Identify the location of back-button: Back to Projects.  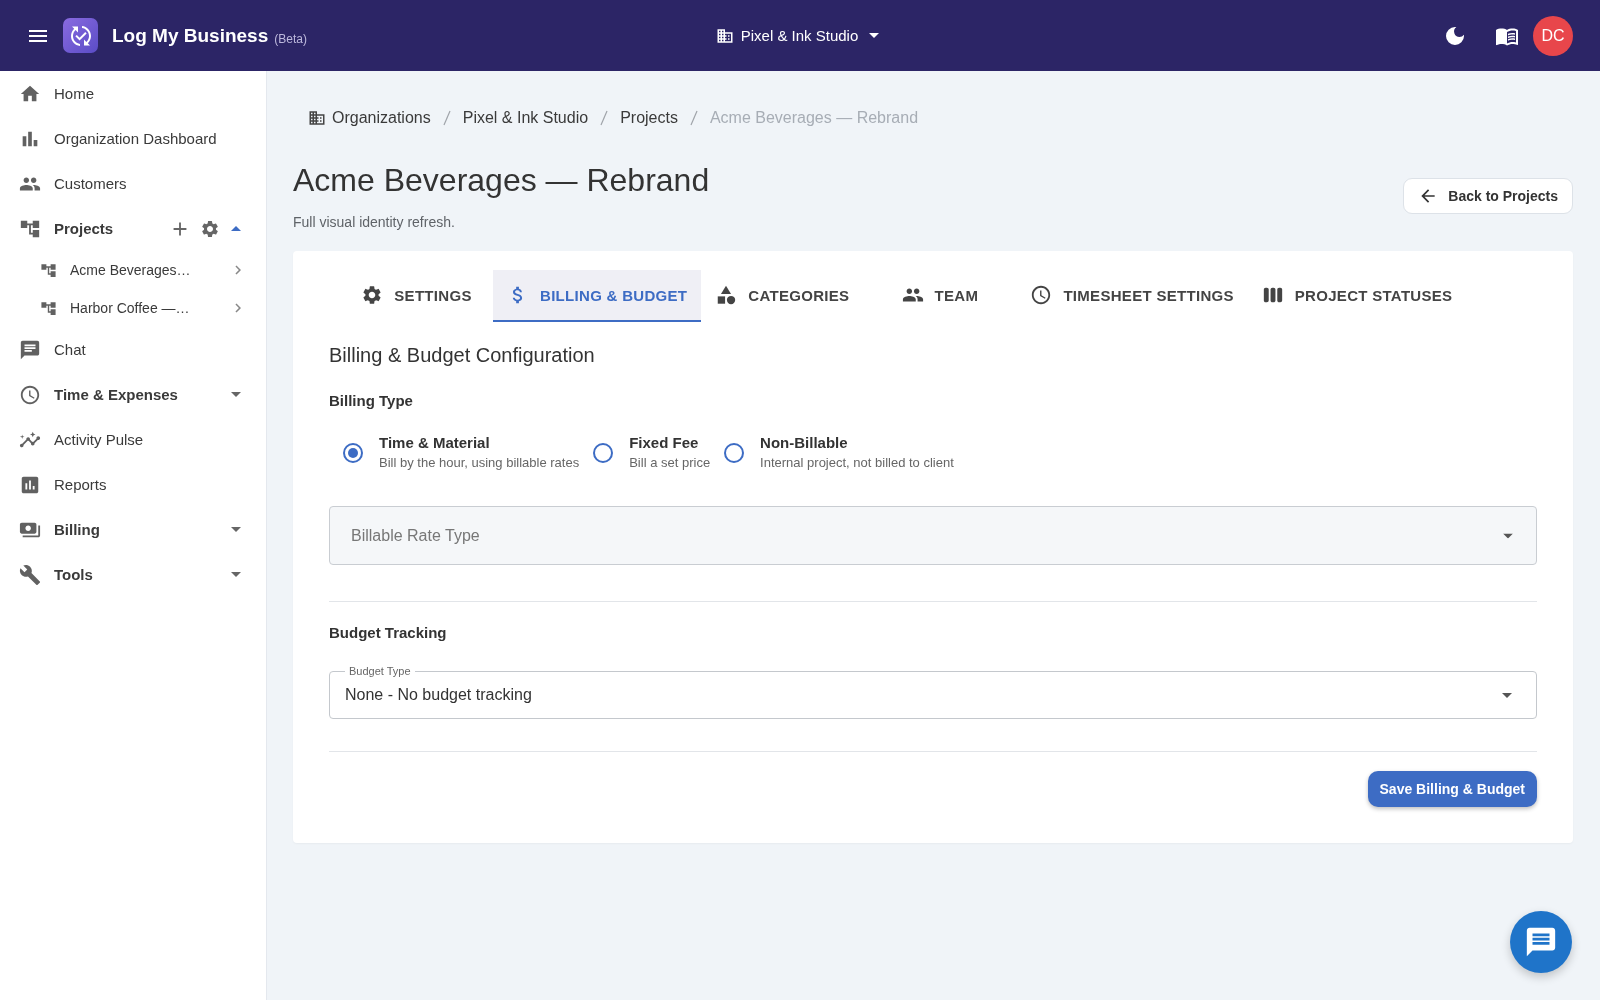
(1488, 196).